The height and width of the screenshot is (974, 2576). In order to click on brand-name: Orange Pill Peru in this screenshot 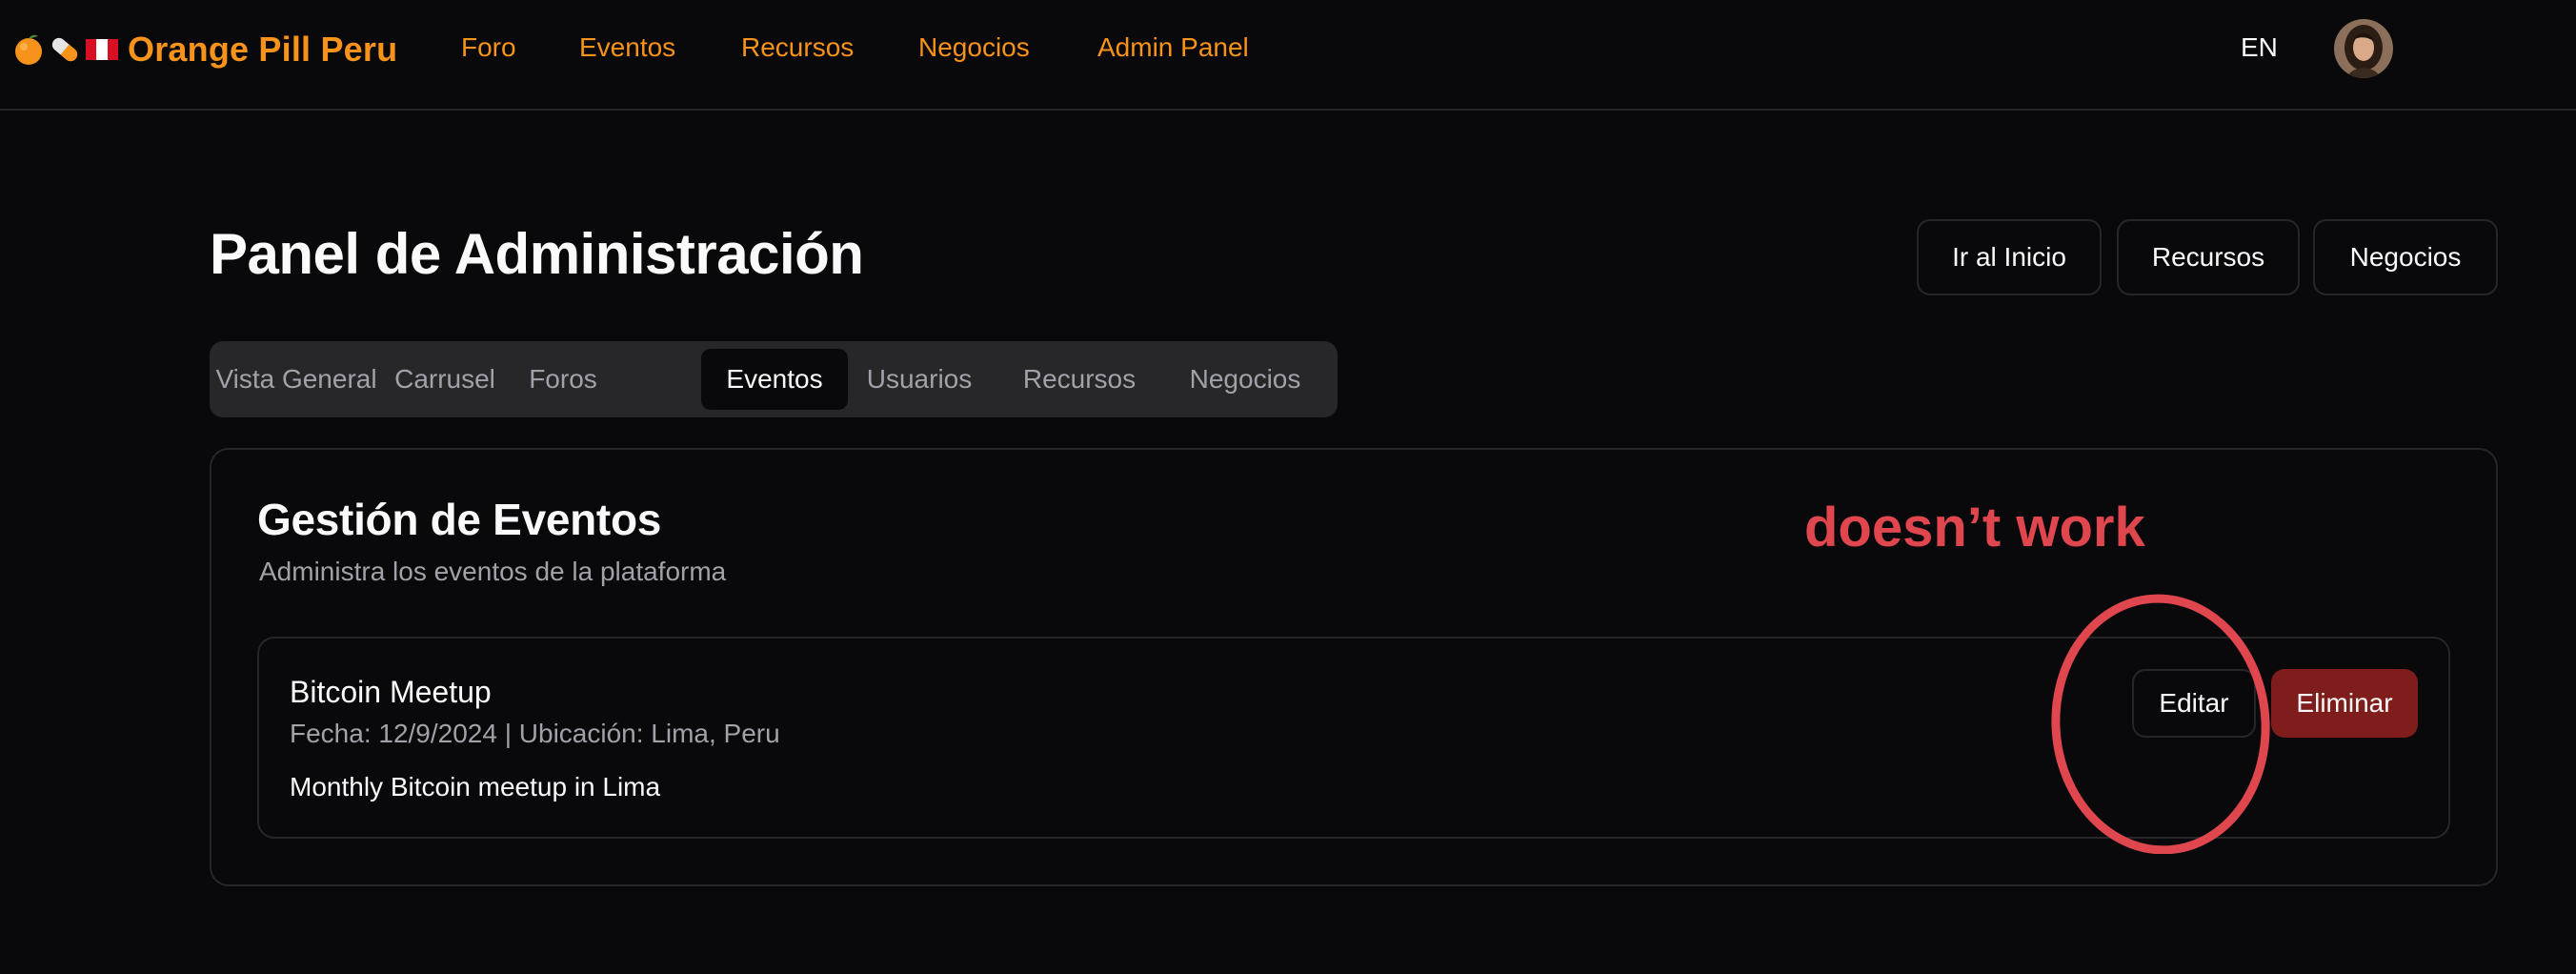, I will do `click(263, 50)`.